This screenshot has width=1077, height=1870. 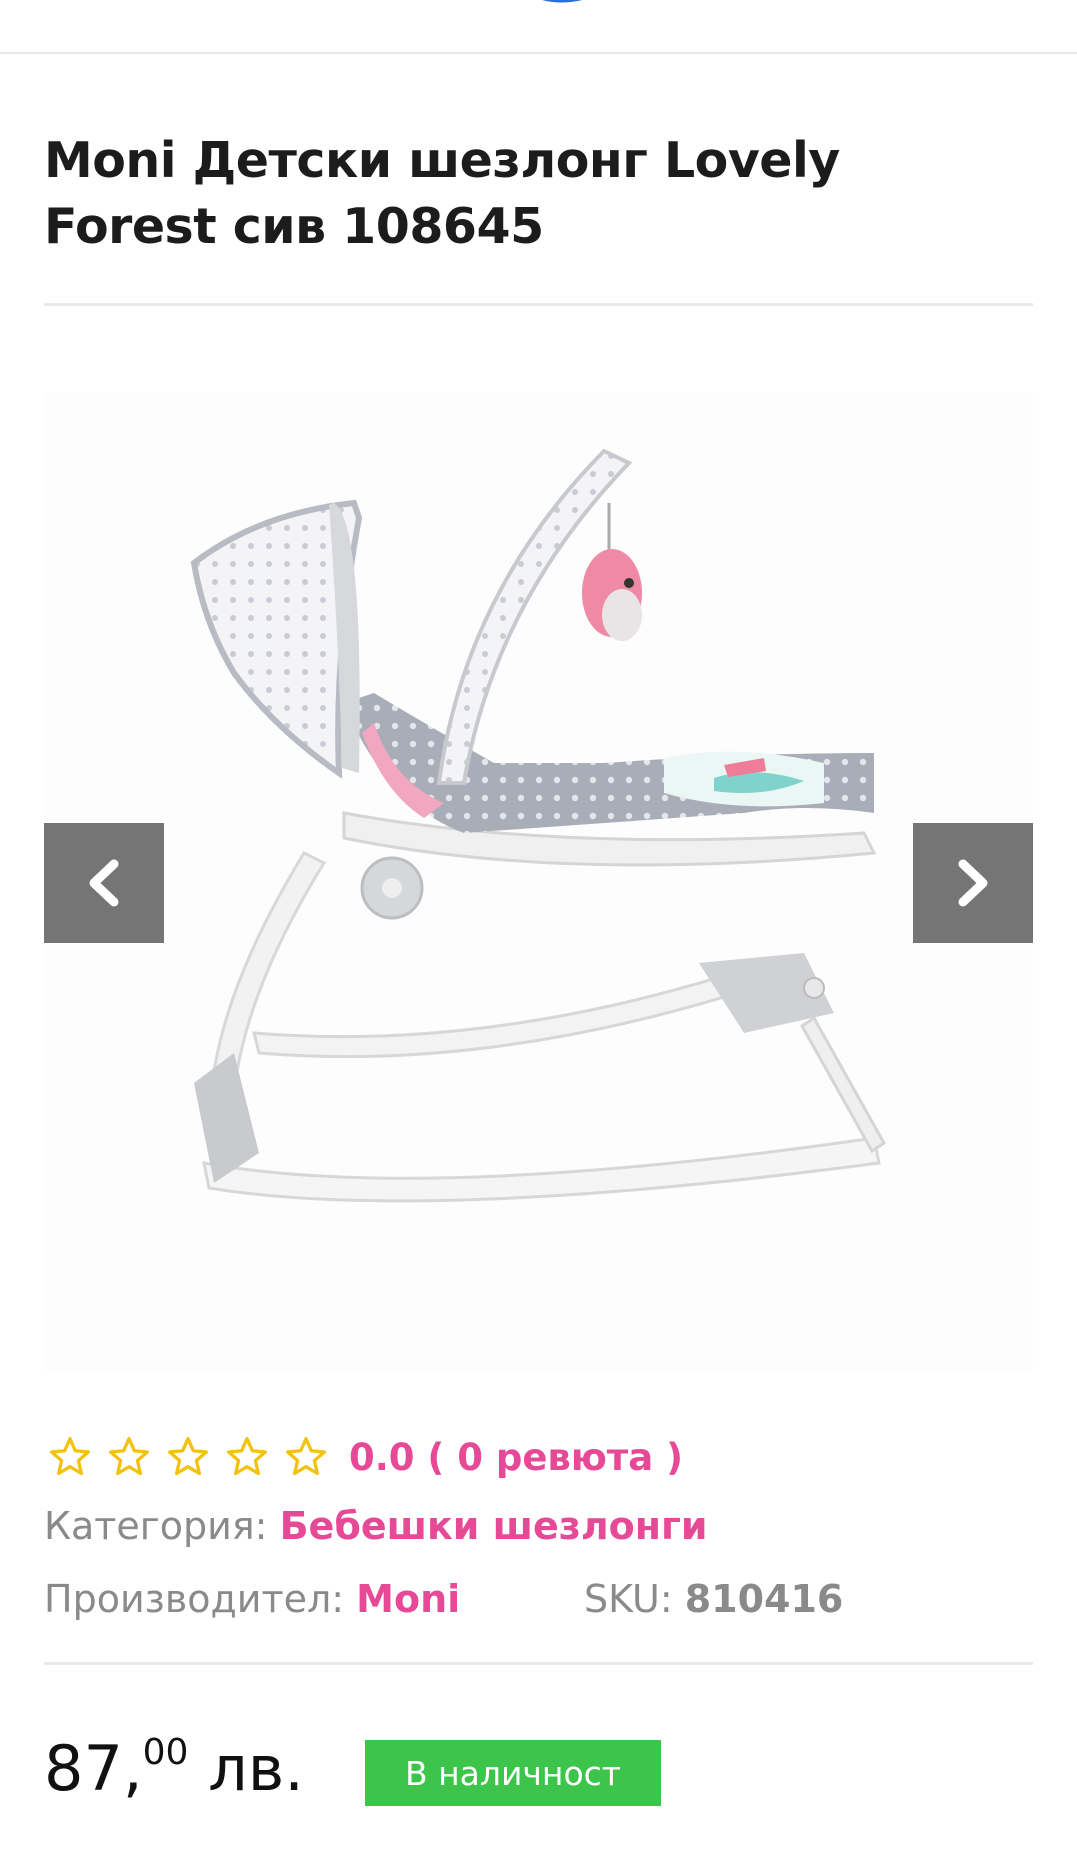 What do you see at coordinates (764, 1599) in the screenshot?
I see `sku-value: 810416` at bounding box center [764, 1599].